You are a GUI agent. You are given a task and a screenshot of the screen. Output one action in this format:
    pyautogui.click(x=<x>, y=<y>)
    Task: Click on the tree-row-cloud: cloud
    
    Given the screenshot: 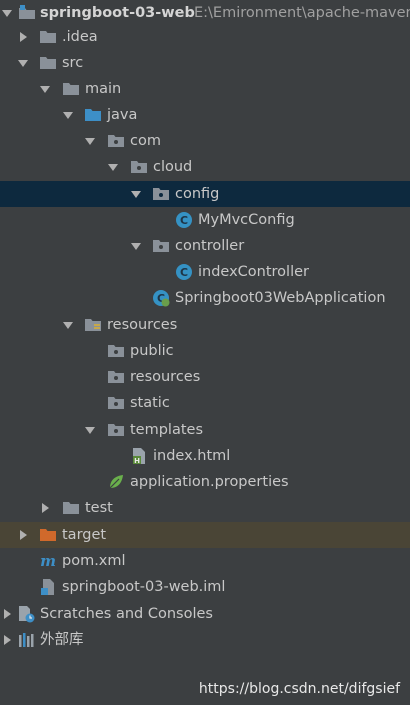 What is the action you would take?
    pyautogui.click(x=205, y=167)
    